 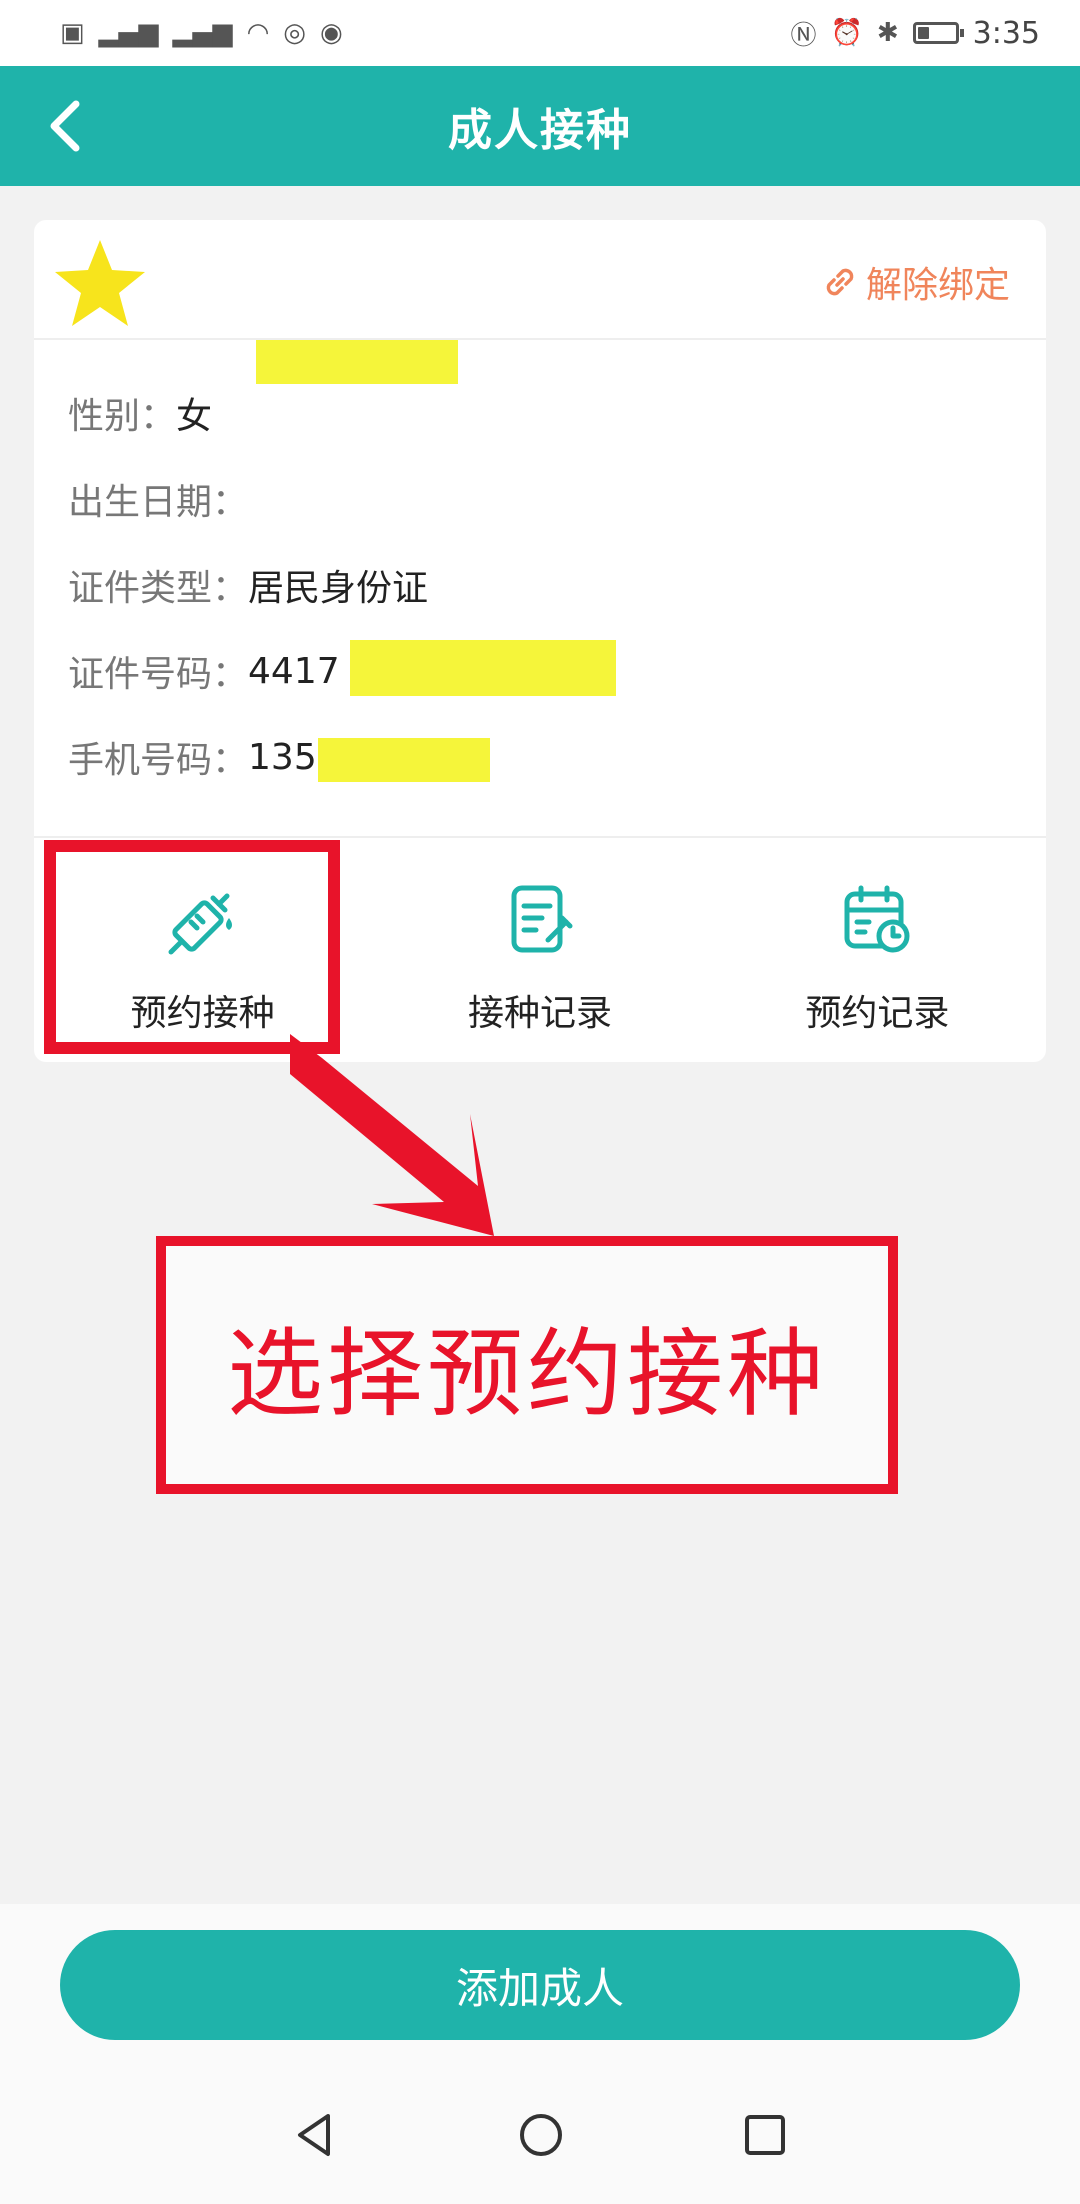 What do you see at coordinates (315, 2135) in the screenshot?
I see `nav-back-icon` at bounding box center [315, 2135].